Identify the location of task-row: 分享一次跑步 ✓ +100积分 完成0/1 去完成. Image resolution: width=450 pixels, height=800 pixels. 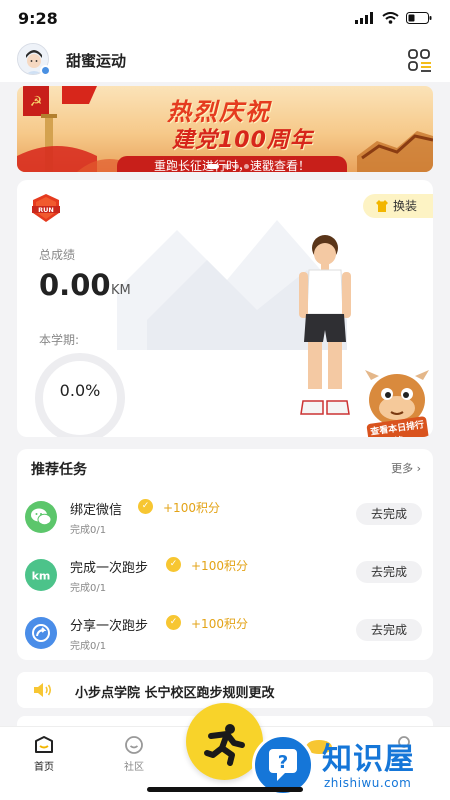
(225, 636).